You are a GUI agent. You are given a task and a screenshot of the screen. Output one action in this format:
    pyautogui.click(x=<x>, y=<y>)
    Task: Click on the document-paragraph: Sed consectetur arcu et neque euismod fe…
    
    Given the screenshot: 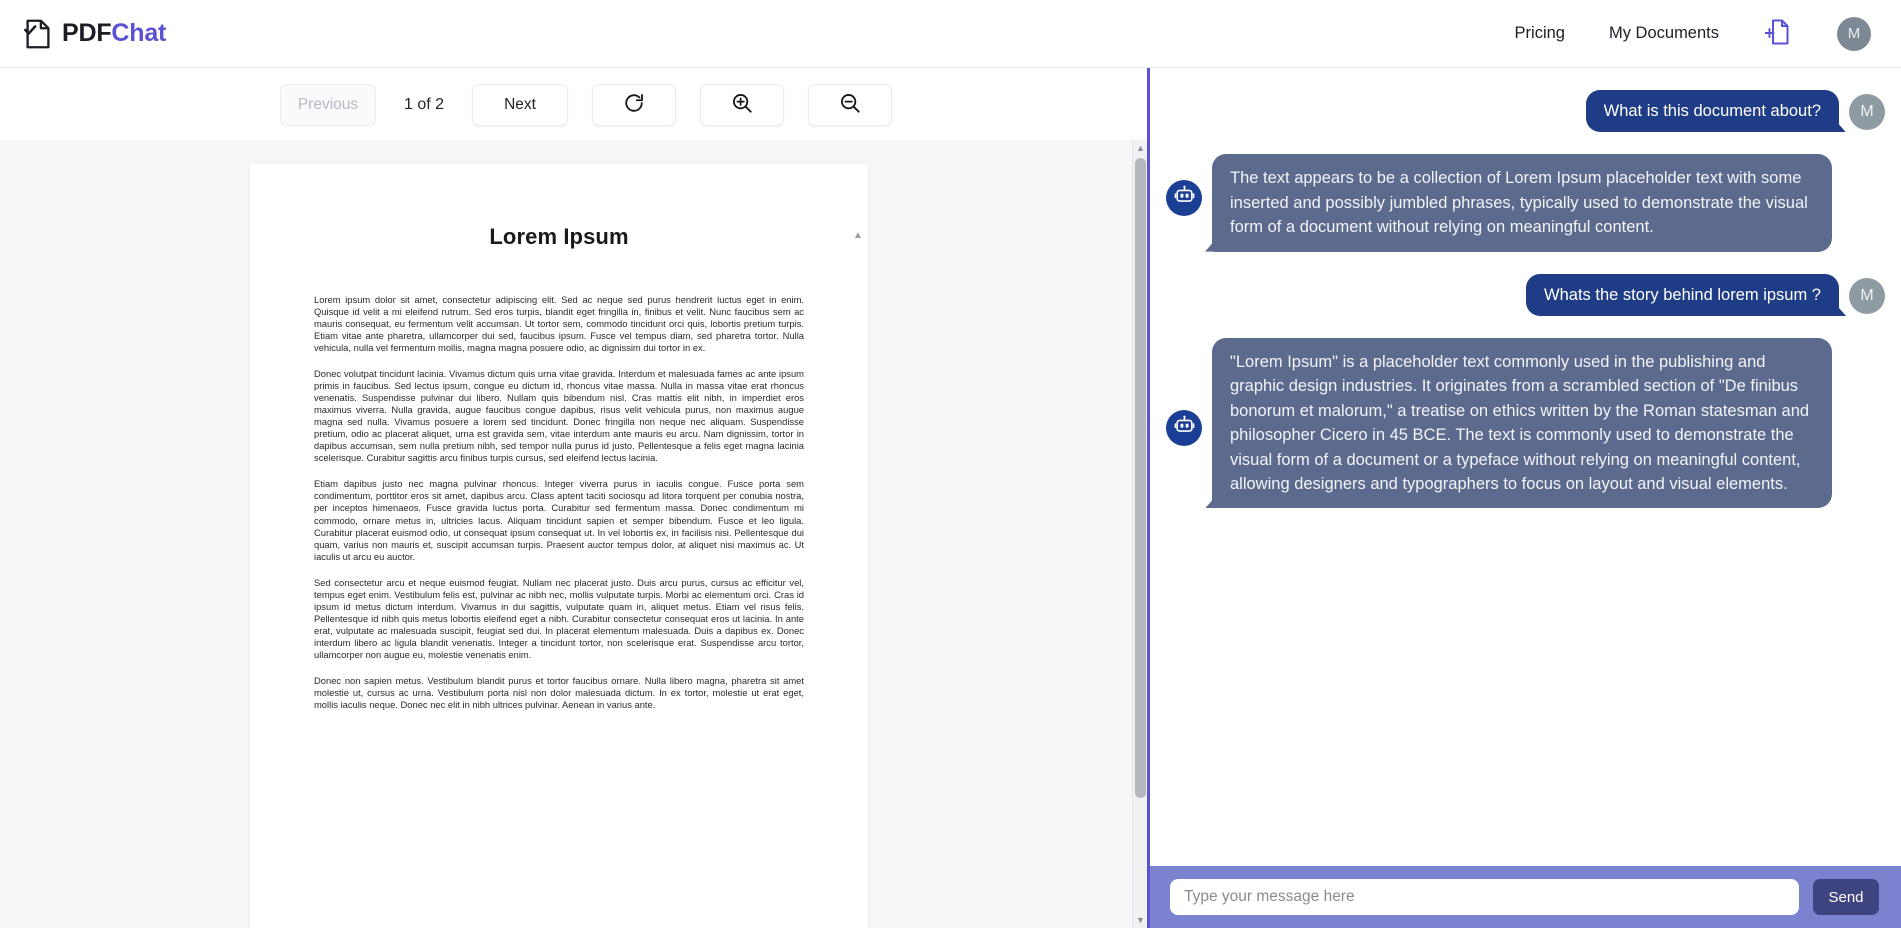 What is the action you would take?
    pyautogui.click(x=559, y=618)
    